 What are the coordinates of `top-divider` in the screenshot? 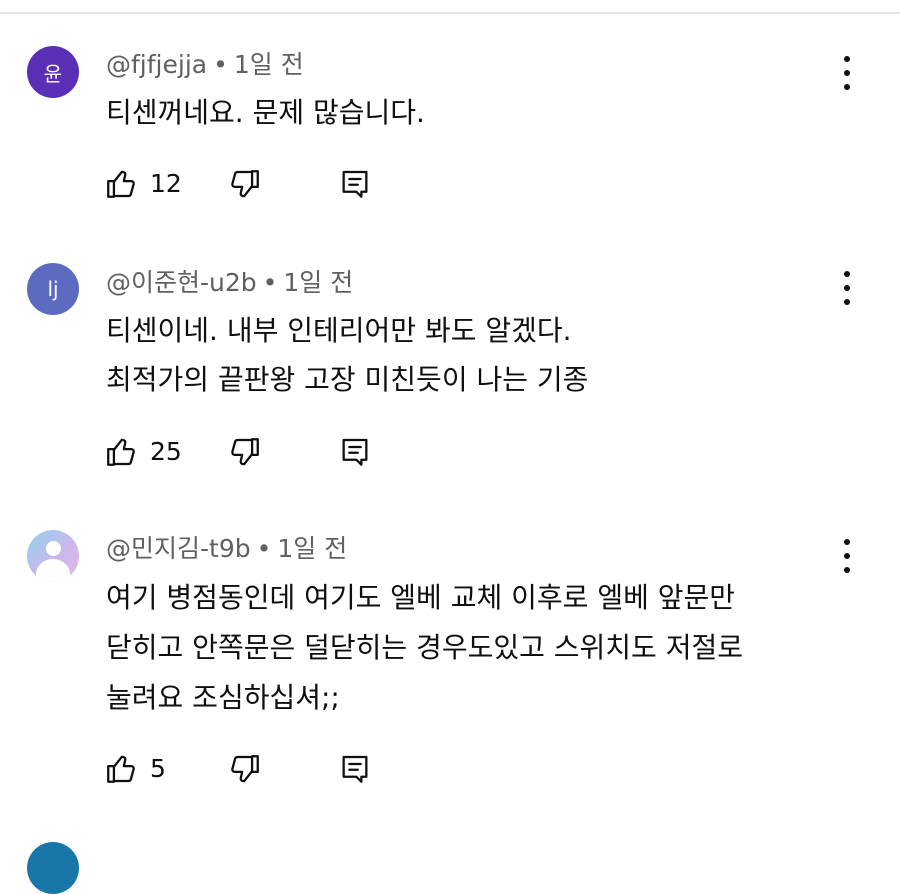 It's located at (450, 13).